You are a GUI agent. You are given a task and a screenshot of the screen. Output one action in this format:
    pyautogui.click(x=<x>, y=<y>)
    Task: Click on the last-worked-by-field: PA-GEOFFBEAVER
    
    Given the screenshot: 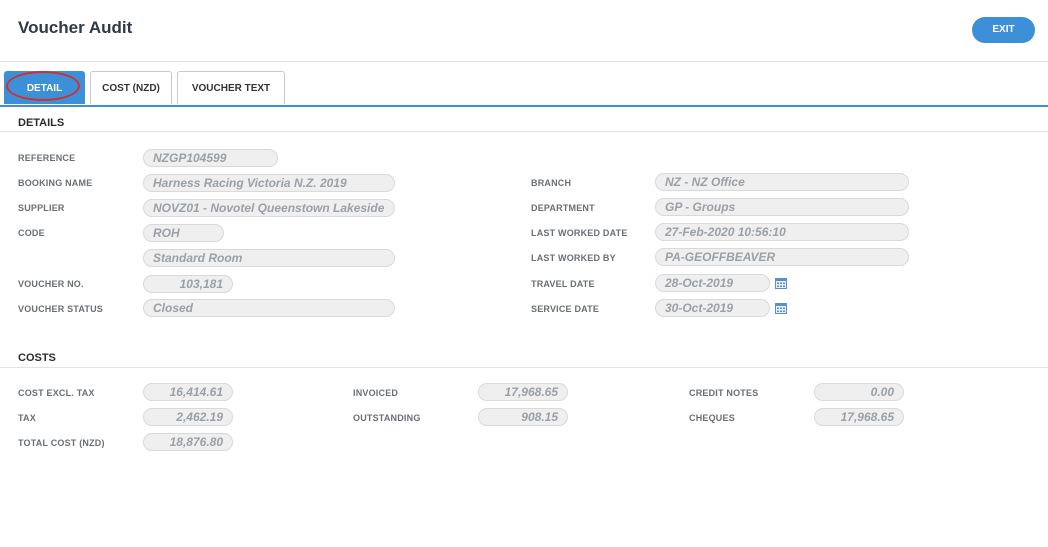 What is the action you would take?
    pyautogui.click(x=782, y=257)
    